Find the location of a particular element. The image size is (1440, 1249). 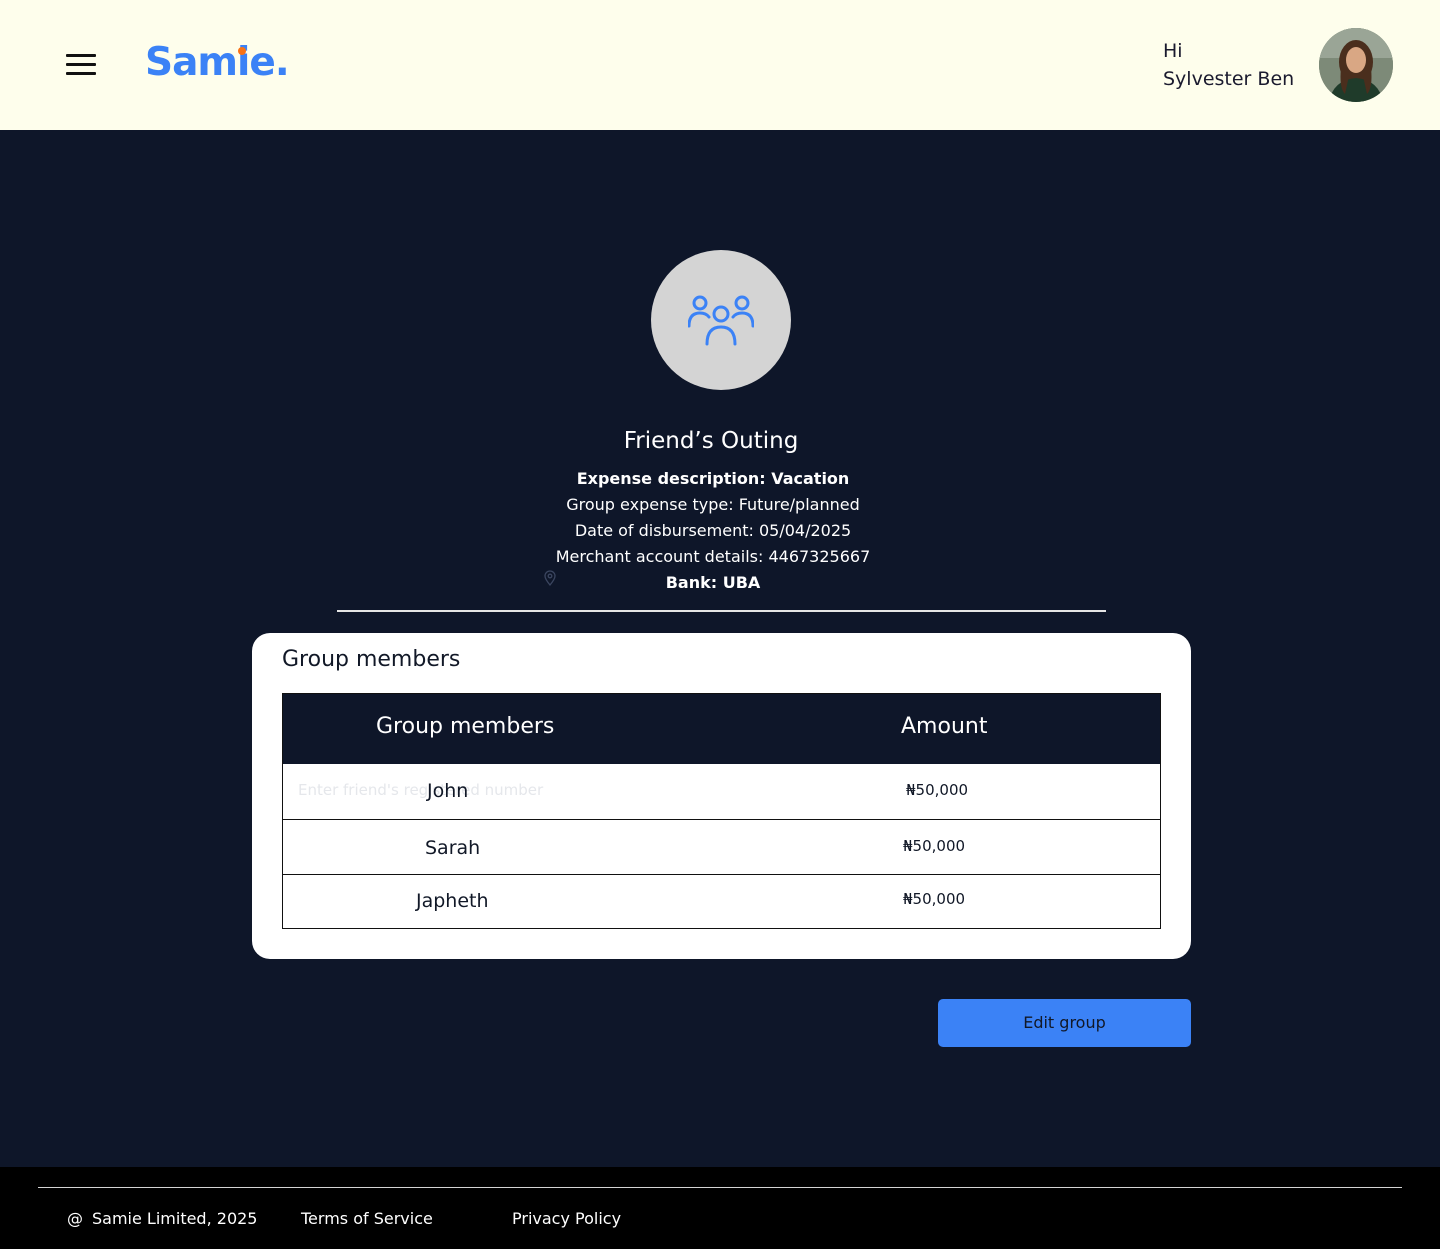

bank-name: Bank: UBA is located at coordinates (713, 582).